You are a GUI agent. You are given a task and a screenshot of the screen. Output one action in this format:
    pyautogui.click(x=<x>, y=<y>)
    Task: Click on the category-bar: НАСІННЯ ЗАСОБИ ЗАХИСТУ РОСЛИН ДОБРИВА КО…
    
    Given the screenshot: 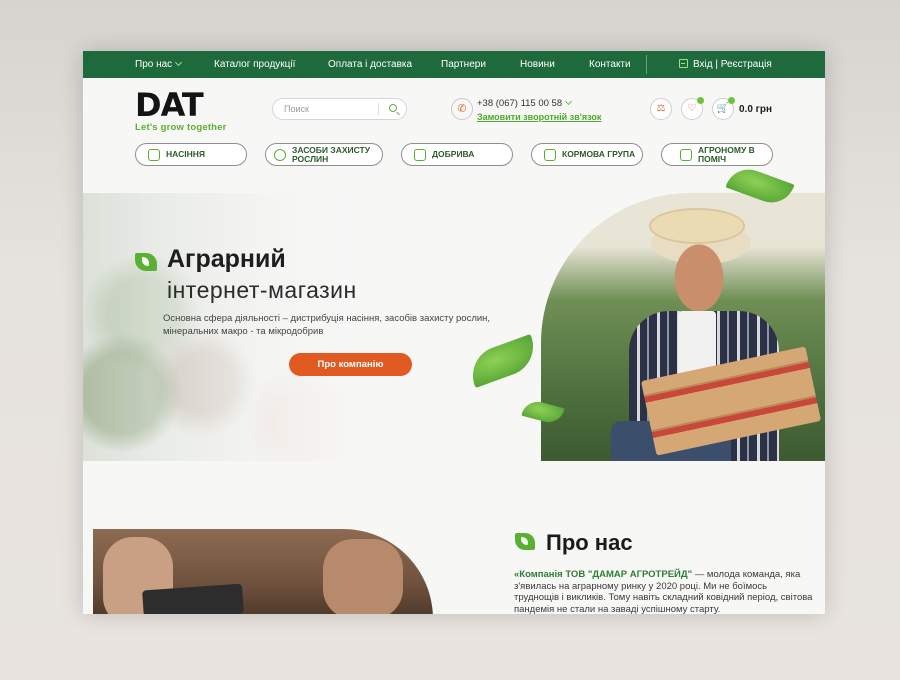 What is the action you would take?
    pyautogui.click(x=454, y=155)
    